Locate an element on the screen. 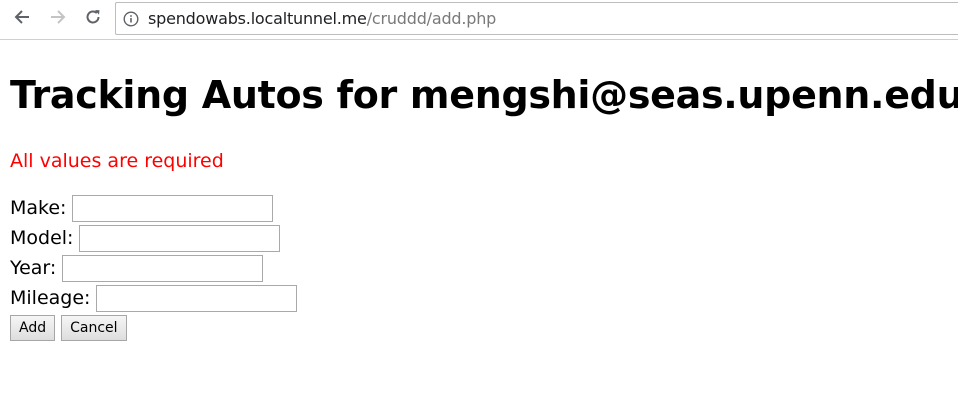 This screenshot has height=401, width=958. make-row: Make: is located at coordinates (142, 208).